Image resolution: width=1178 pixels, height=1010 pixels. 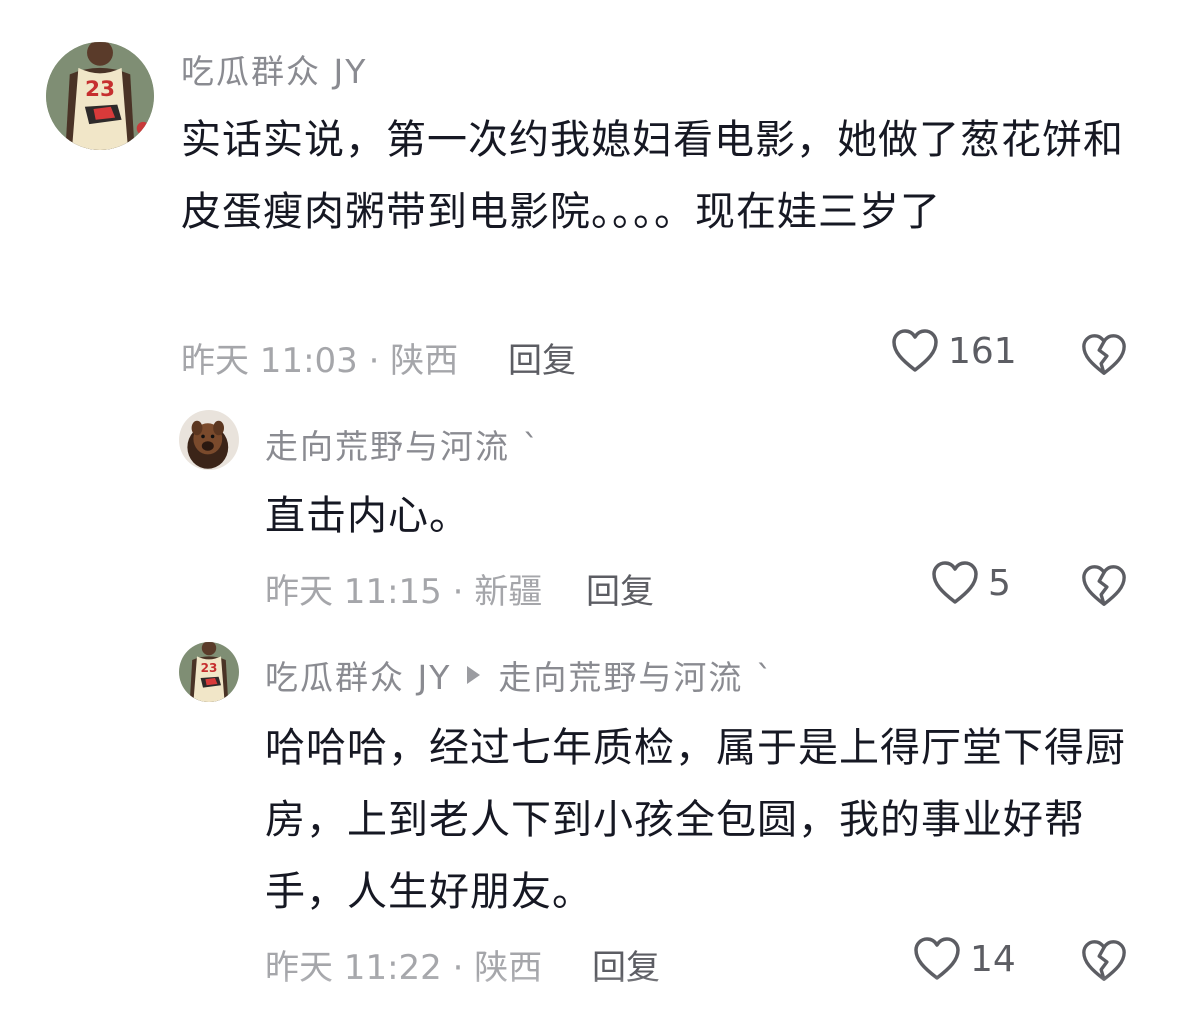 What do you see at coordinates (367, 516) in the screenshot?
I see `comment-text: 直击内心。` at bounding box center [367, 516].